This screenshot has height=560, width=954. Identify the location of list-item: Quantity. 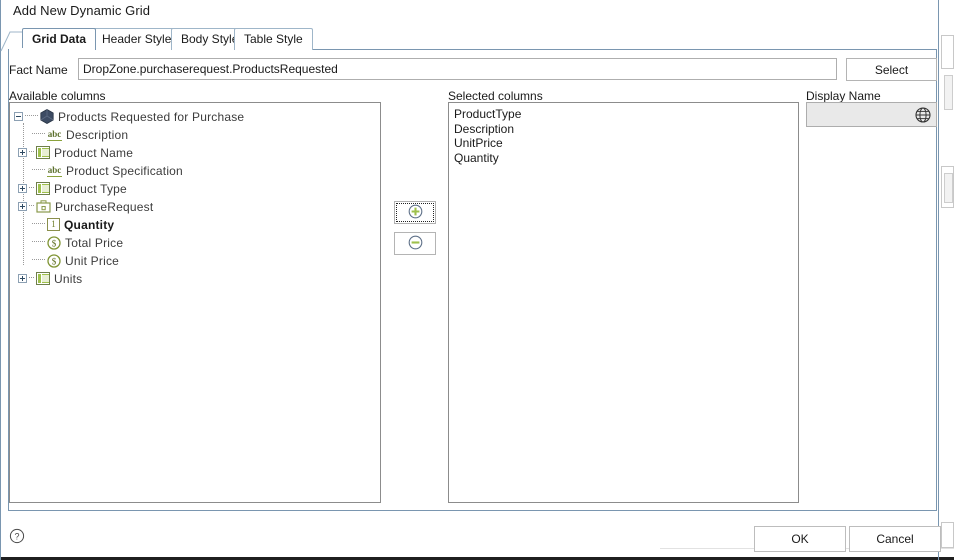
(623, 158).